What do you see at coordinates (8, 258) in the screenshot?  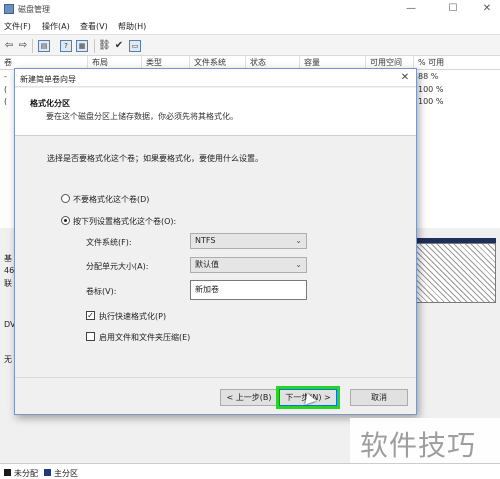 I see `disk-label: 基` at bounding box center [8, 258].